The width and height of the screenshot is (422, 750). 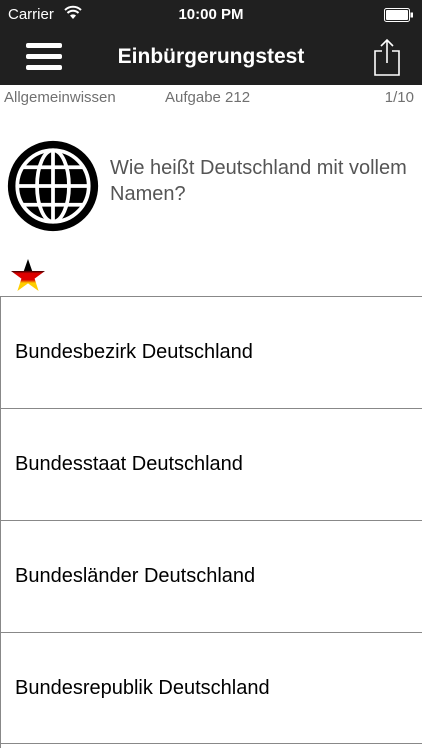 I want to click on question-text: Wie heißt Deutschland mit vollem Namen?, so click(x=258, y=181).